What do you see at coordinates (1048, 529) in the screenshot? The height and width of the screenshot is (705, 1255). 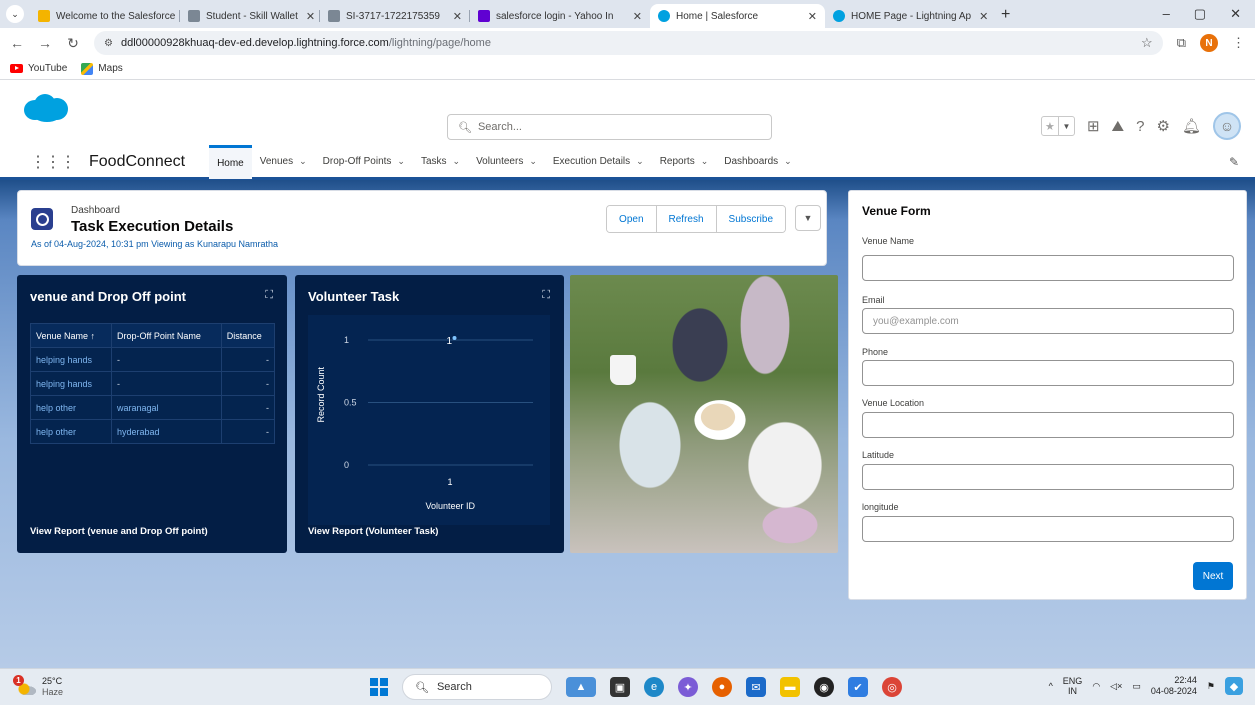 I see `longitude-field` at bounding box center [1048, 529].